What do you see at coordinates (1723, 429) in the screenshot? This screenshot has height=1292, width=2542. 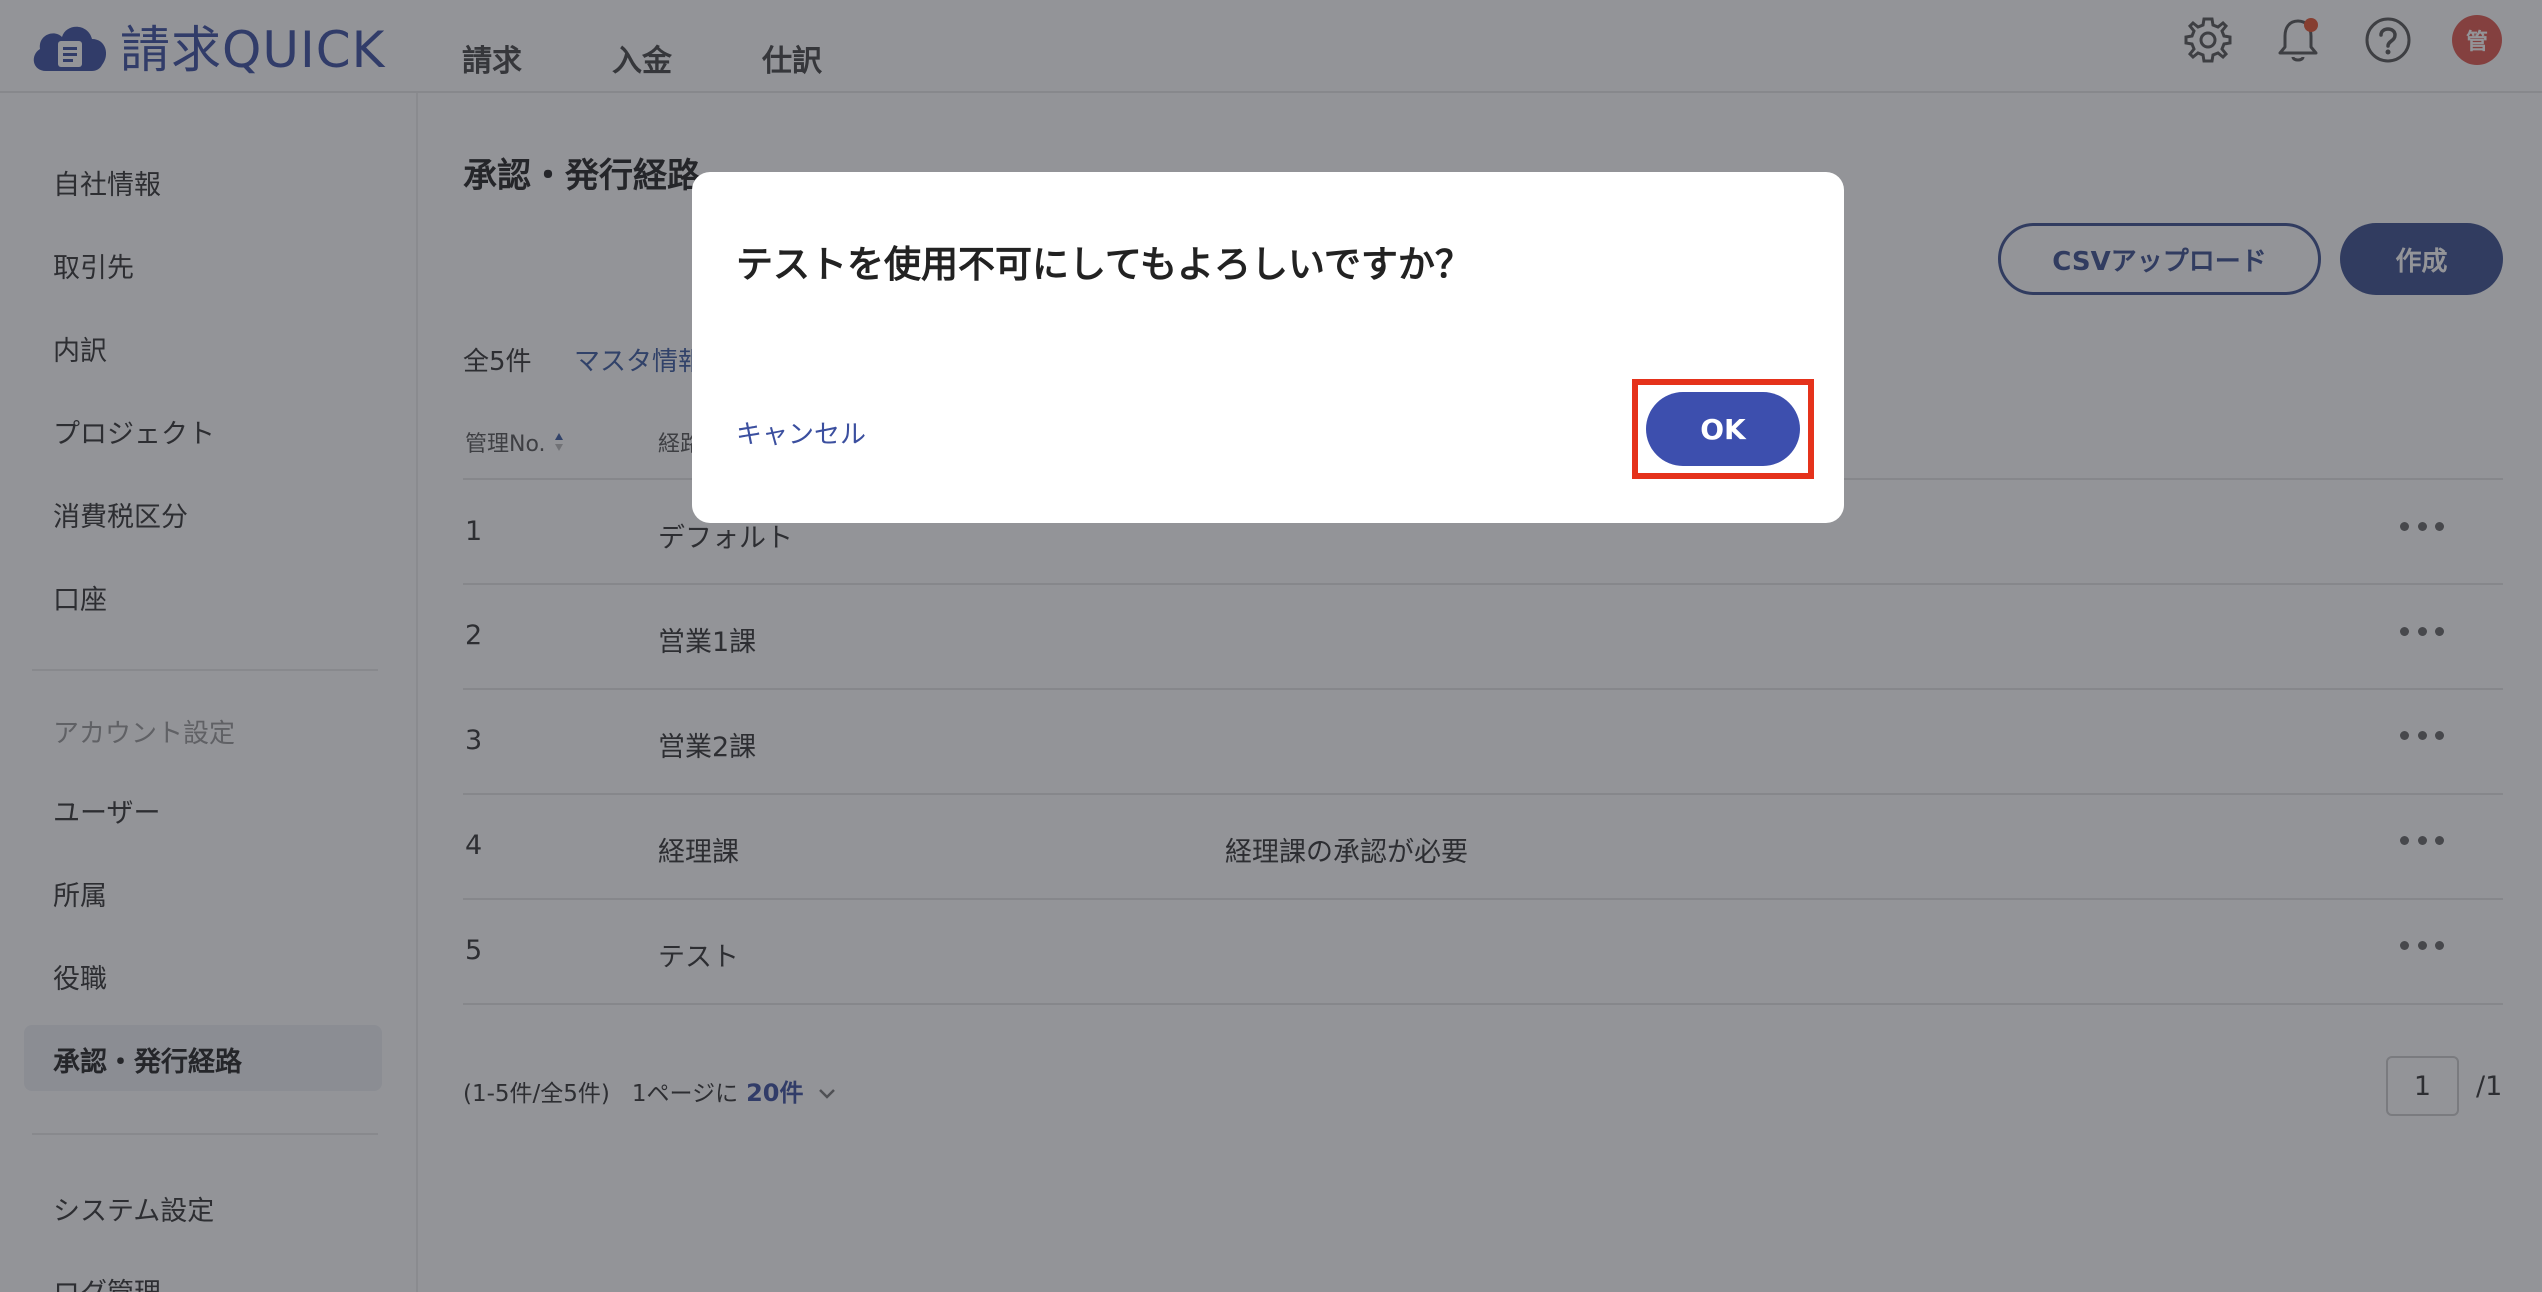 I see `ok-button: OK` at bounding box center [1723, 429].